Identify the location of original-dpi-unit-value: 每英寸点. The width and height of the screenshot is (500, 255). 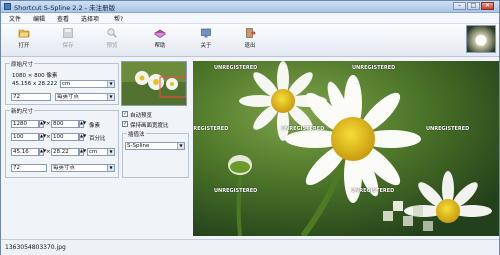
(68, 97).